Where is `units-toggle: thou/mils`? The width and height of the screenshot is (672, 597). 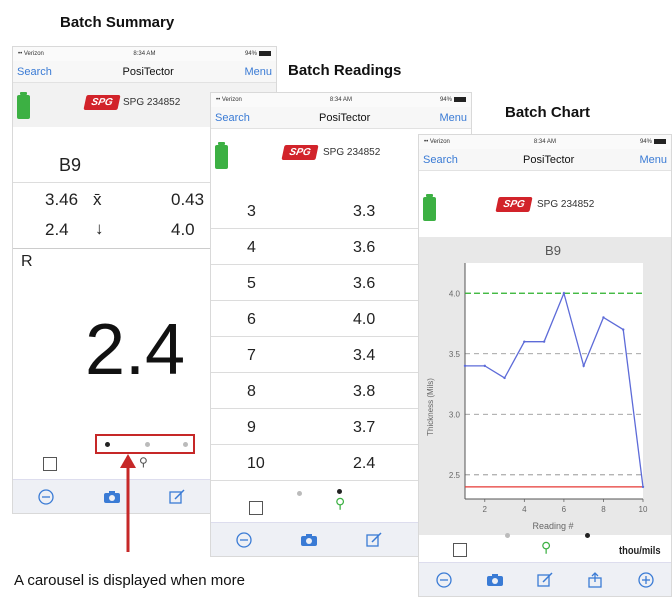
units-toggle: thou/mils is located at coordinates (640, 551).